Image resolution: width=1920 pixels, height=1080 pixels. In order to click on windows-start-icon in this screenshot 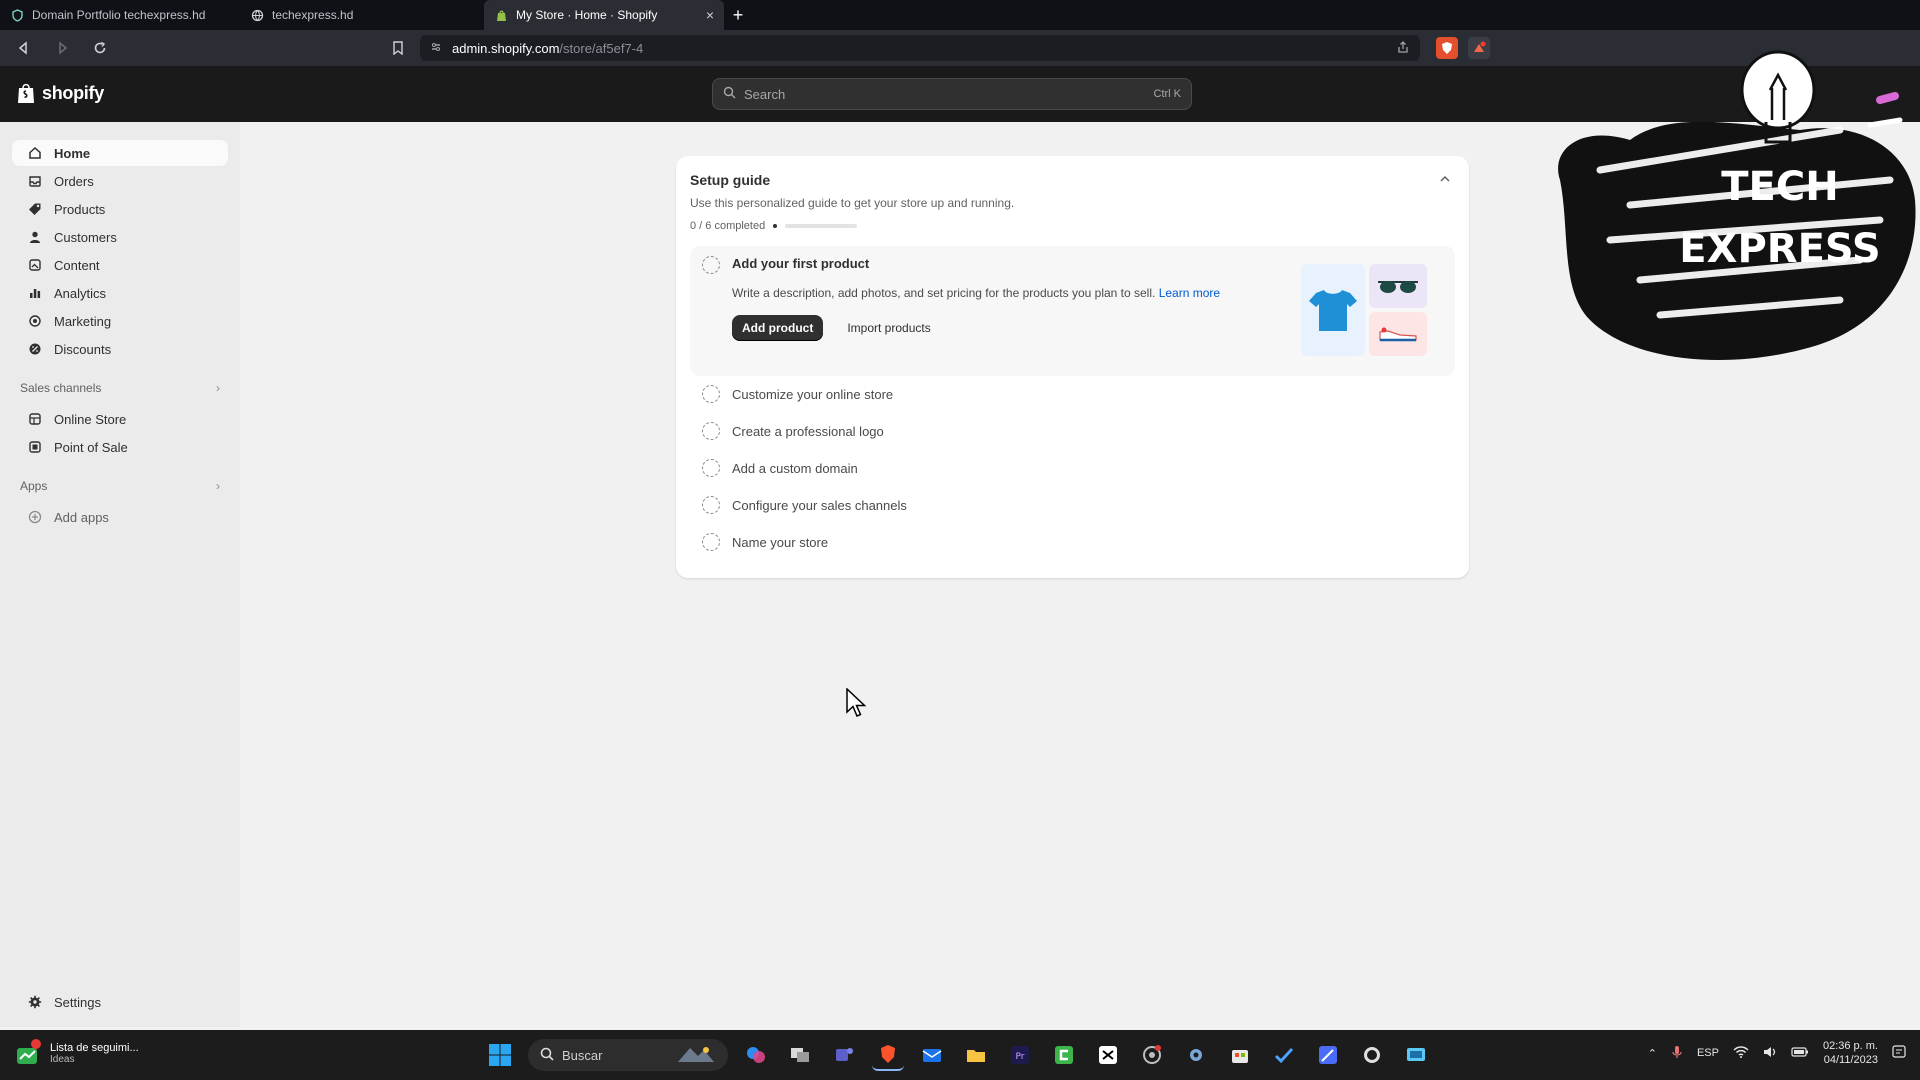, I will do `click(500, 1055)`.